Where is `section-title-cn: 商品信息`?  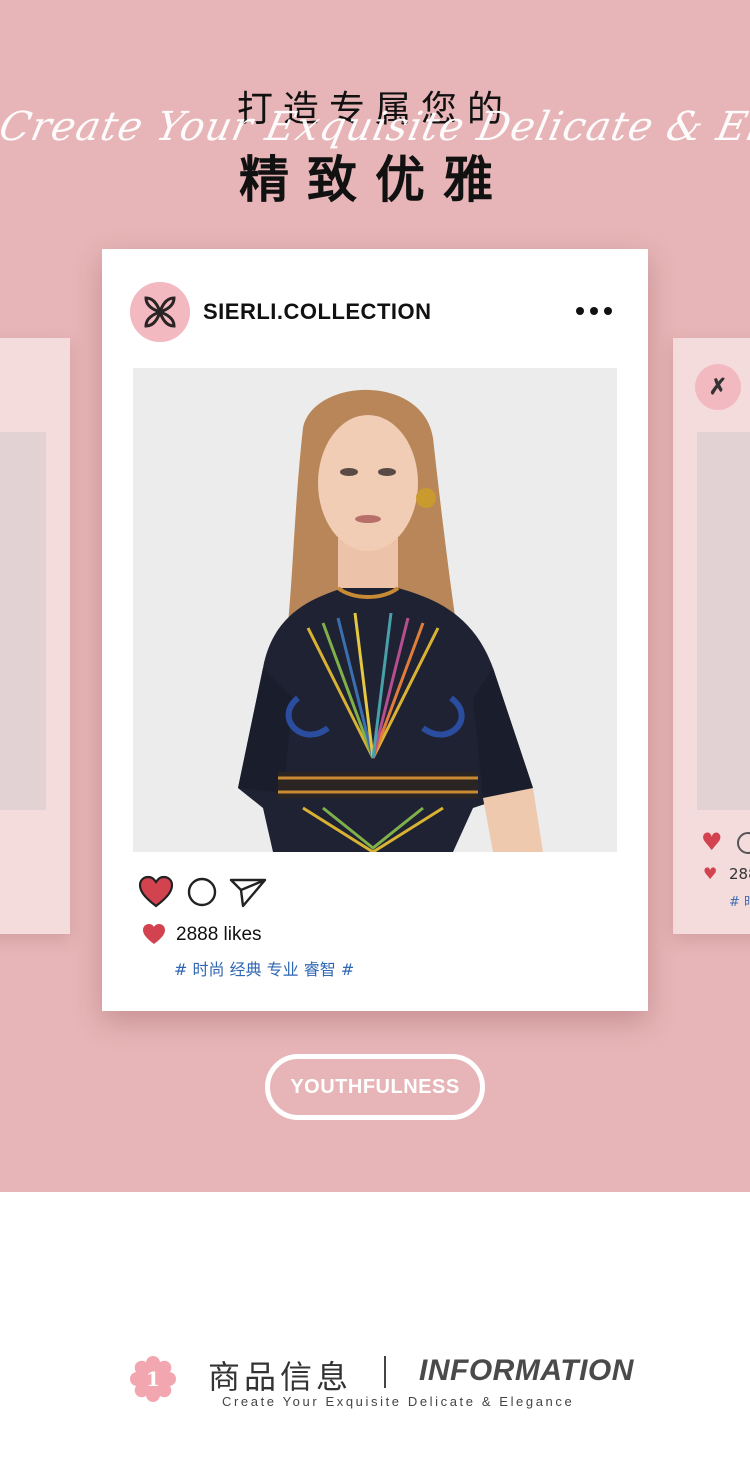
section-title-cn: 商品信息 is located at coordinates (280, 1377).